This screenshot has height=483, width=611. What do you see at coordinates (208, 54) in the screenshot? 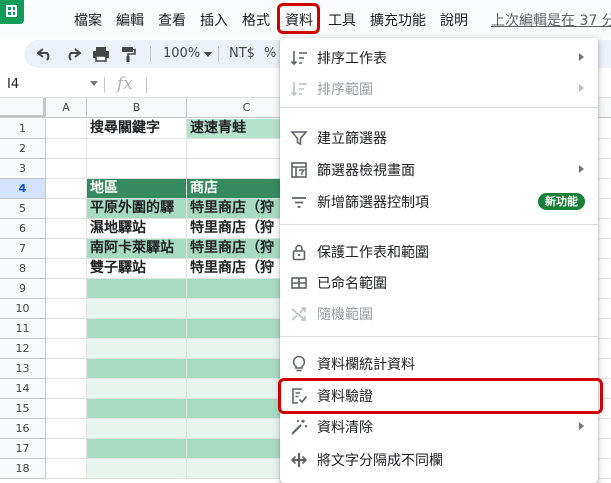
I see `zoom-chevron-down-icon` at bounding box center [208, 54].